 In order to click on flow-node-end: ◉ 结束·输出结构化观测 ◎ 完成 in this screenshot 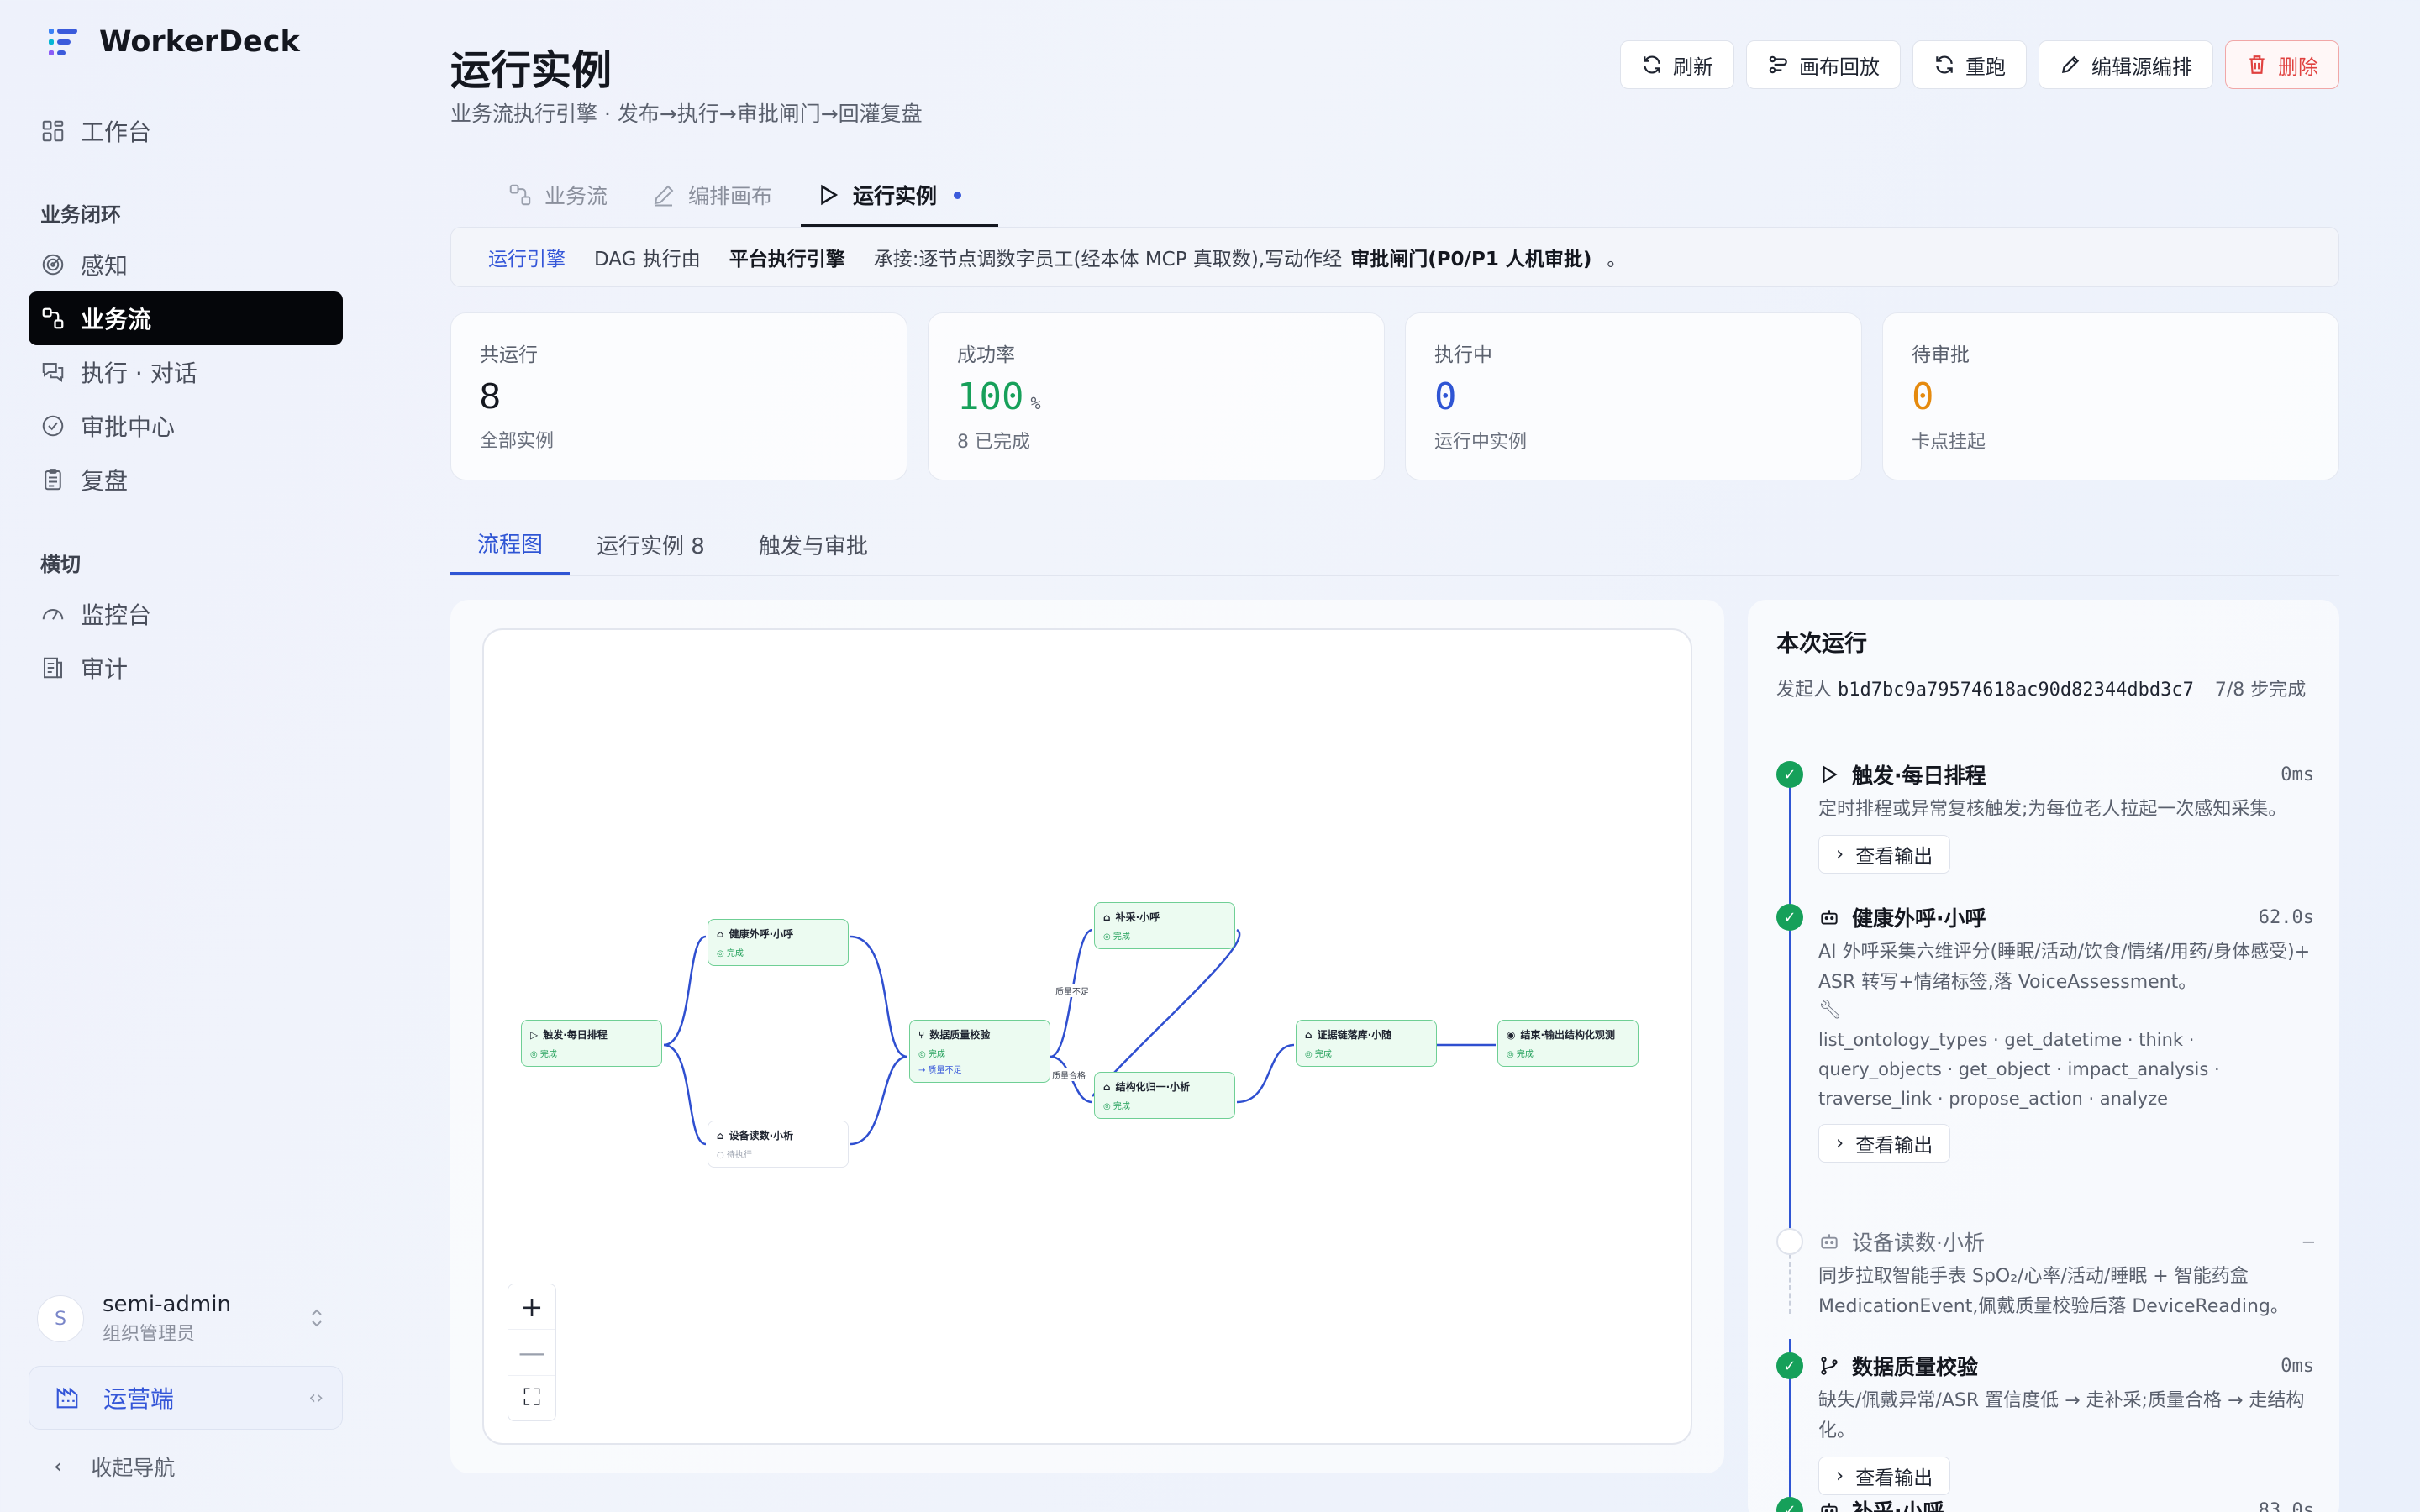, I will do `click(1568, 1043)`.